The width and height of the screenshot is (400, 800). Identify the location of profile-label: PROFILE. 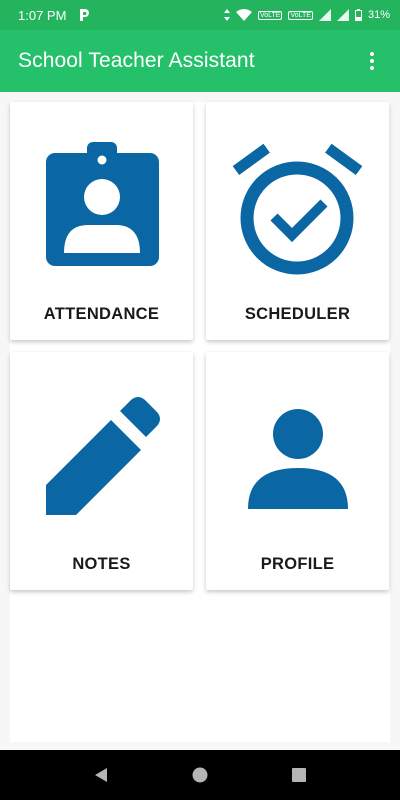
(297, 564).